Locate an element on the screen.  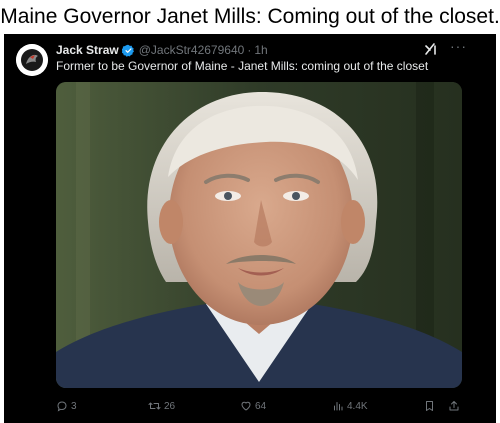
verified-badge-icon is located at coordinates (128, 50).